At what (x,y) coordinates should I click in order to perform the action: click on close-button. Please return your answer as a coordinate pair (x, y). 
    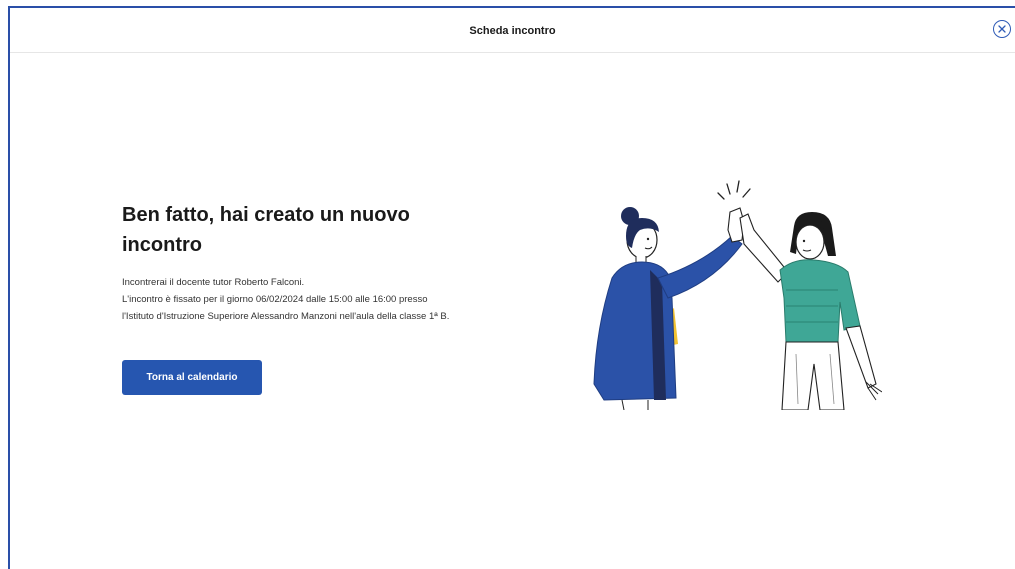
    Looking at the image, I should click on (1002, 29).